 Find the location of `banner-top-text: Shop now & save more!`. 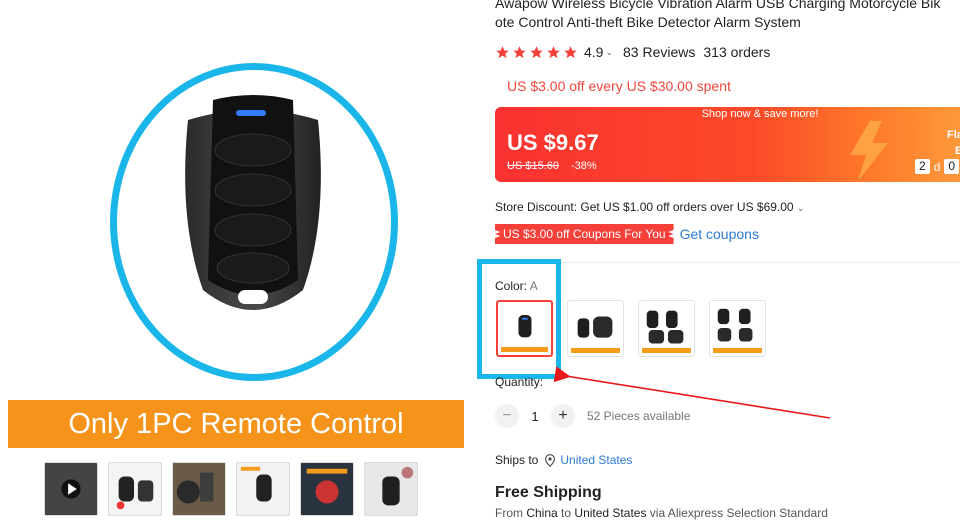

banner-top-text: Shop now & save more! is located at coordinates (760, 114).